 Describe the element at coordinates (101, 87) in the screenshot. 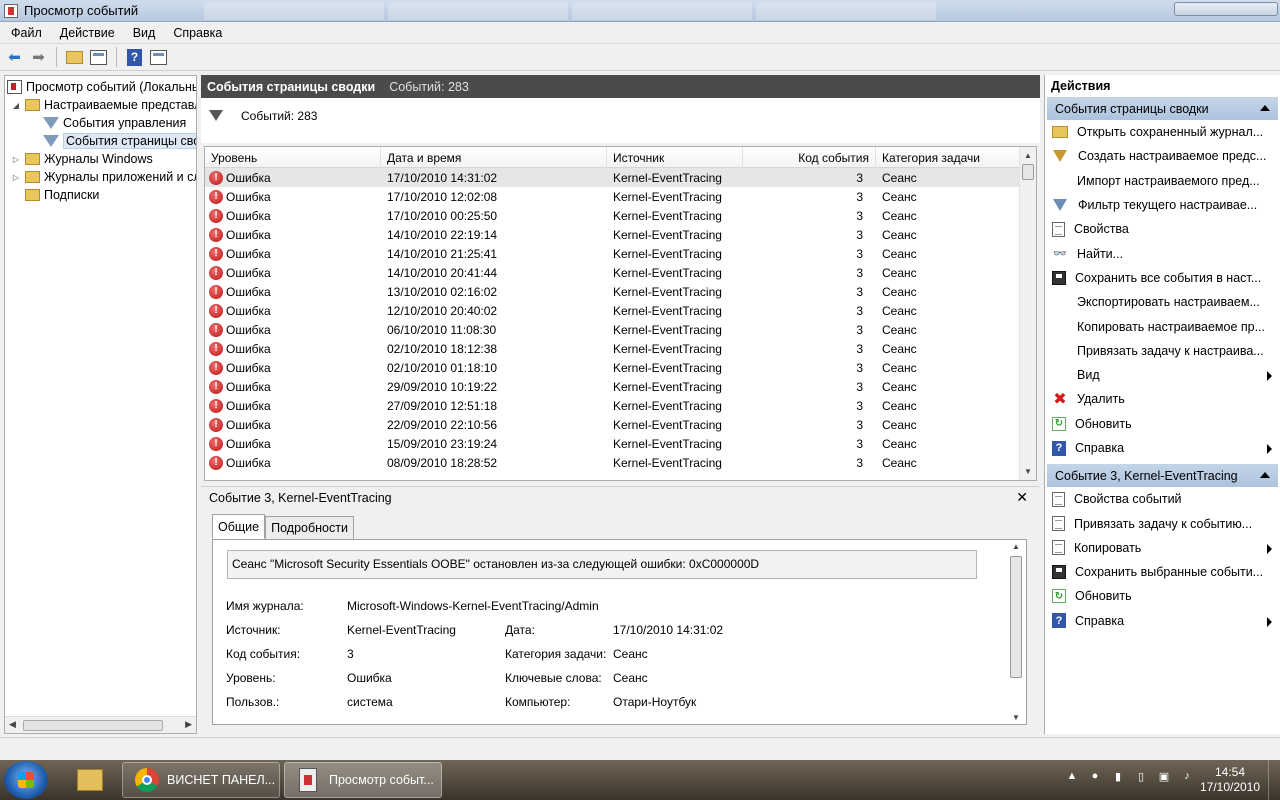

I see `tree-item-event-viewer: Просмотр событий (Локальный)` at that location.